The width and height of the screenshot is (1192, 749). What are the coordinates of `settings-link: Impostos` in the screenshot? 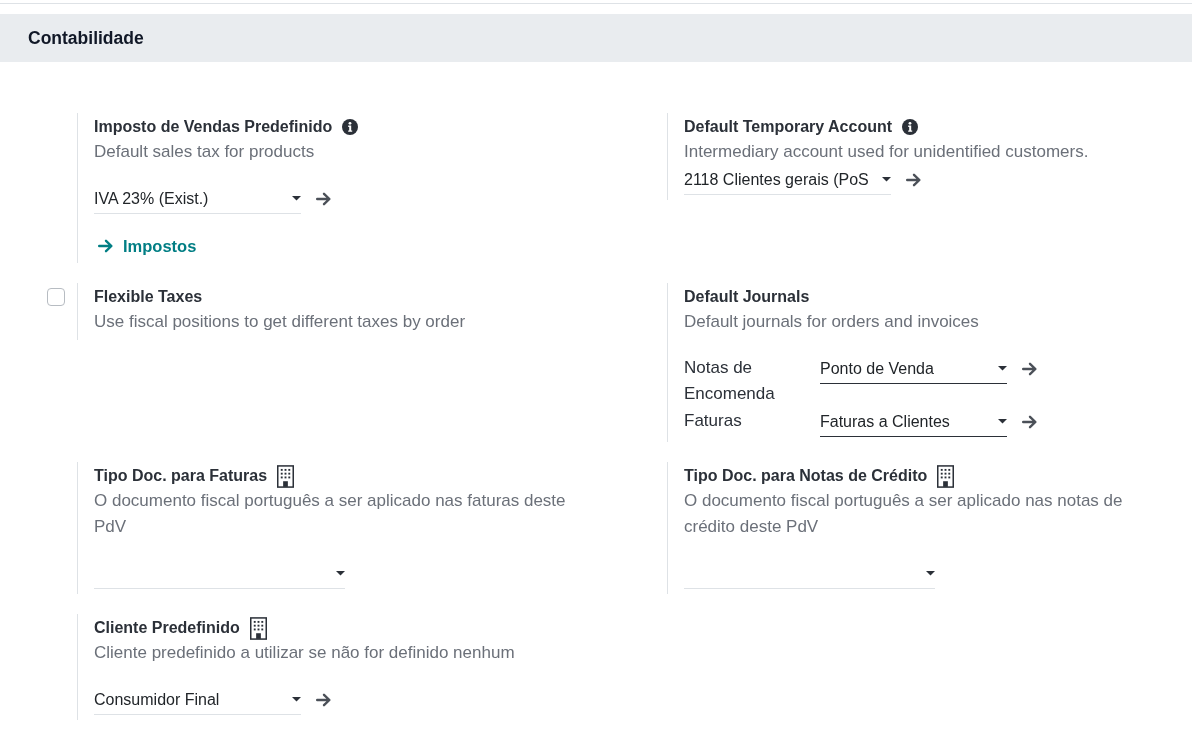 It's located at (145, 246).